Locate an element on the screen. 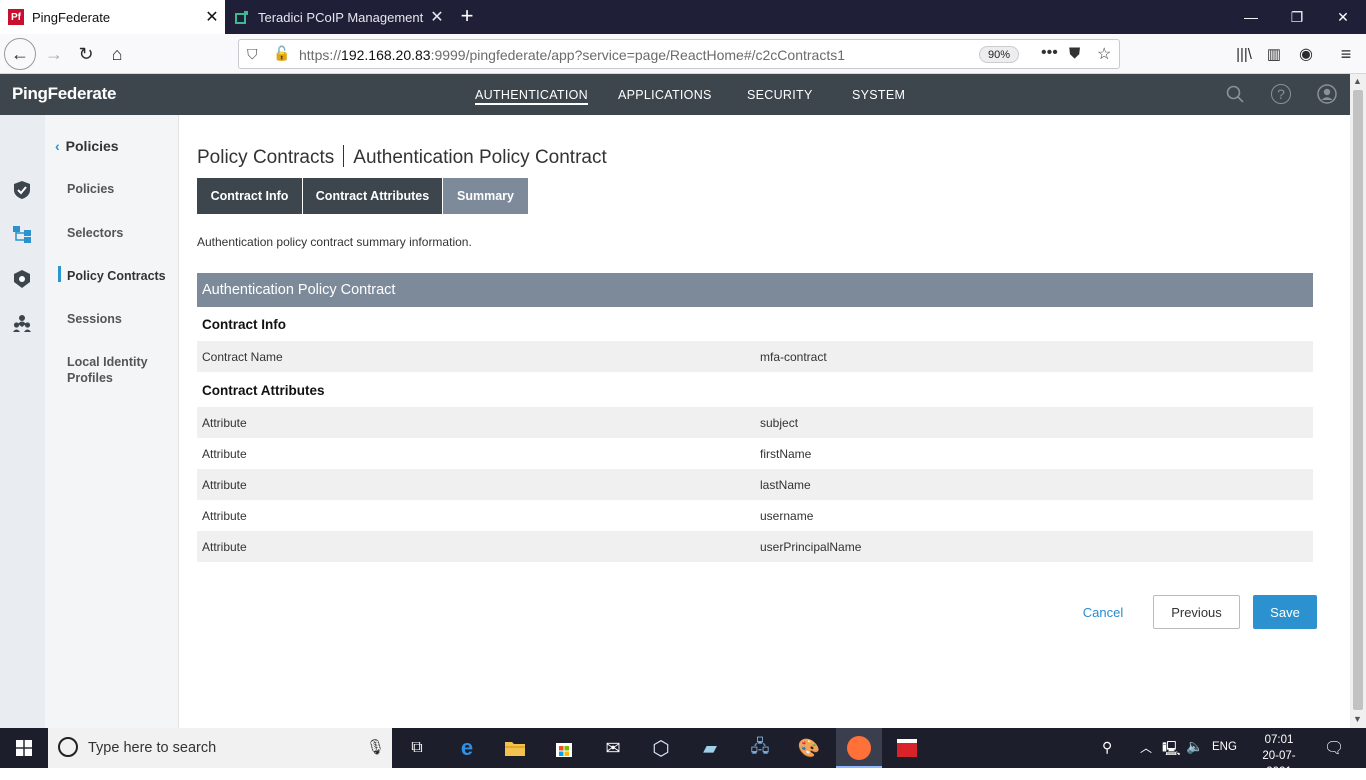  scroll-up-arrow-icon: ▲ is located at coordinates (1357, 81).